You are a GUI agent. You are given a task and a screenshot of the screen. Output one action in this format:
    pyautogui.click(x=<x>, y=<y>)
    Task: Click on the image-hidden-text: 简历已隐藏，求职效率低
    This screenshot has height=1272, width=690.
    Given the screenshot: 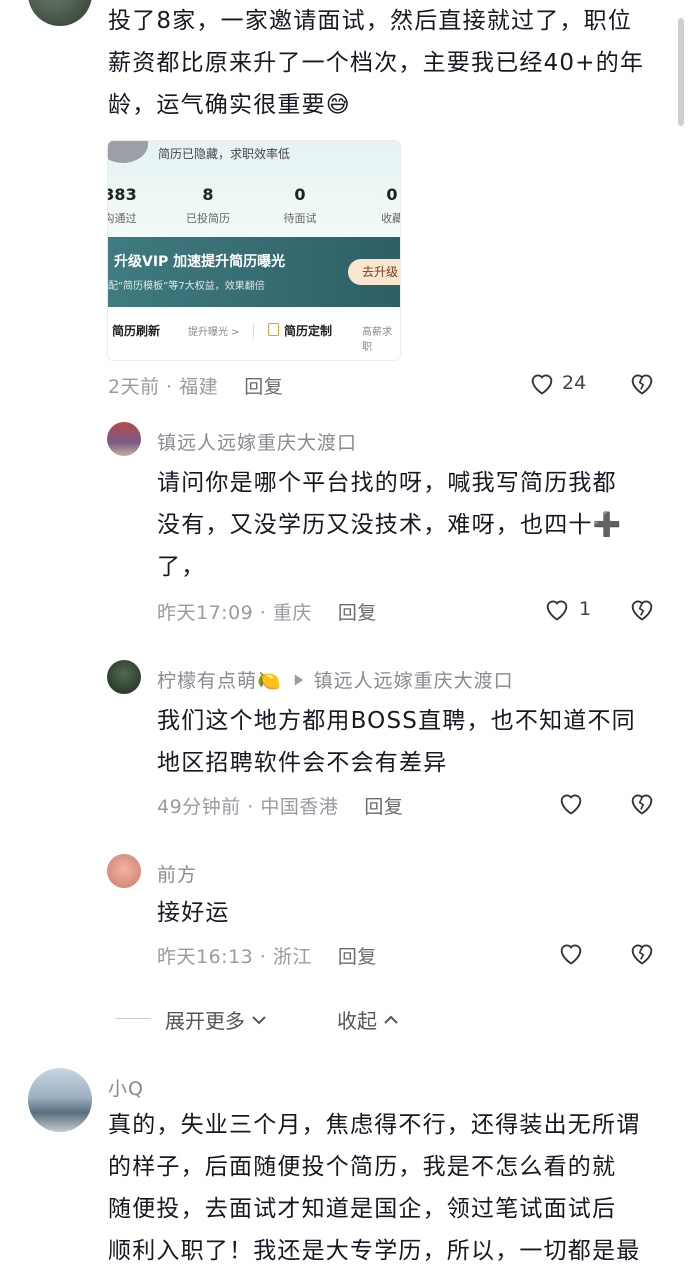 What is the action you would take?
    pyautogui.click(x=224, y=154)
    